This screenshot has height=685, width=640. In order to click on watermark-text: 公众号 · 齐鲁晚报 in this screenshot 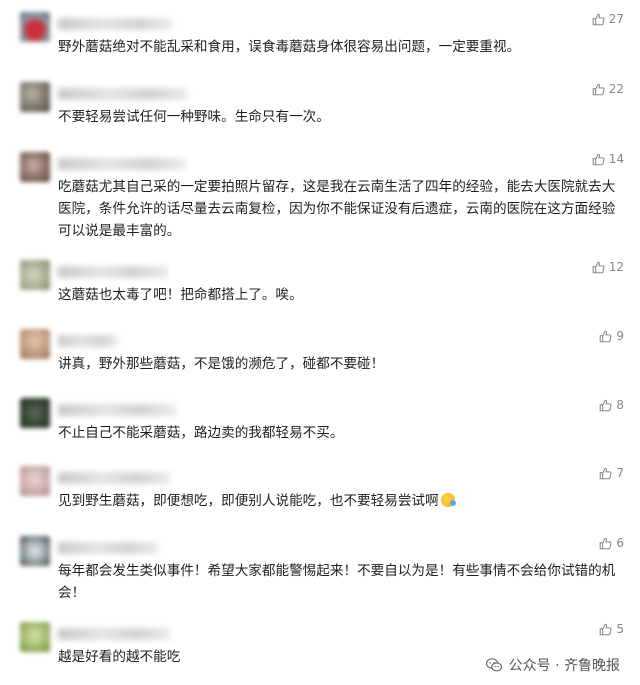, I will do `click(564, 666)`.